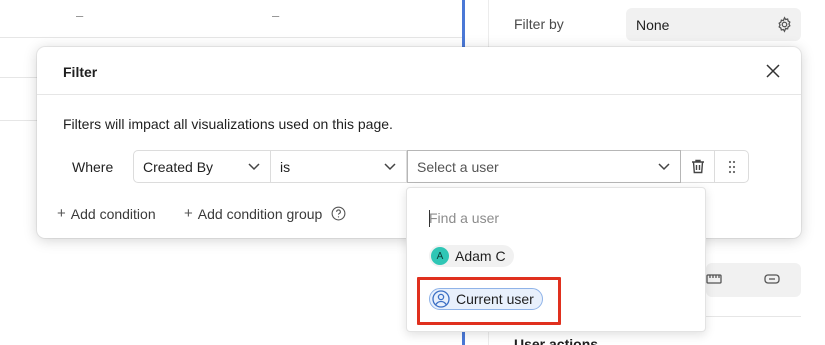 This screenshot has width=825, height=345. I want to click on delete-condition-button, so click(698, 166).